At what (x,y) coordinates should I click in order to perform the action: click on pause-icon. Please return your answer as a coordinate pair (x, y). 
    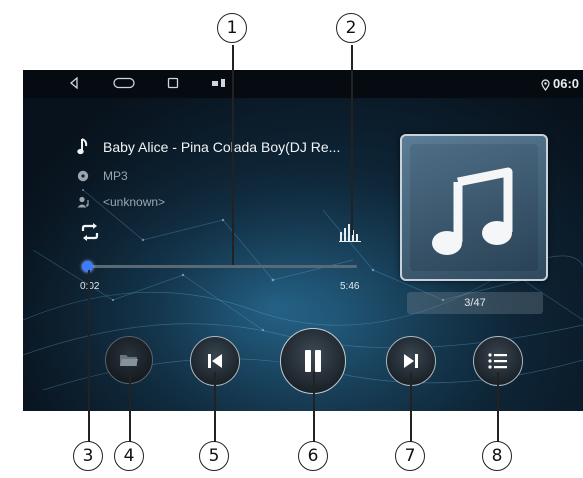
    Looking at the image, I should click on (313, 361).